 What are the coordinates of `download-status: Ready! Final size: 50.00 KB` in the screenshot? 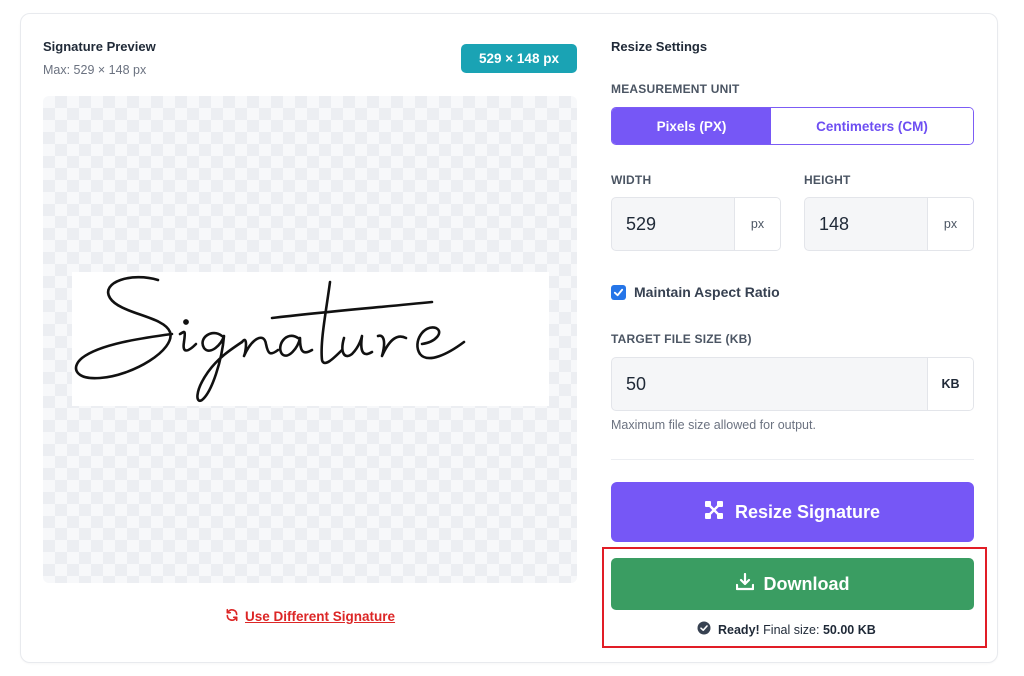 It's located at (786, 629).